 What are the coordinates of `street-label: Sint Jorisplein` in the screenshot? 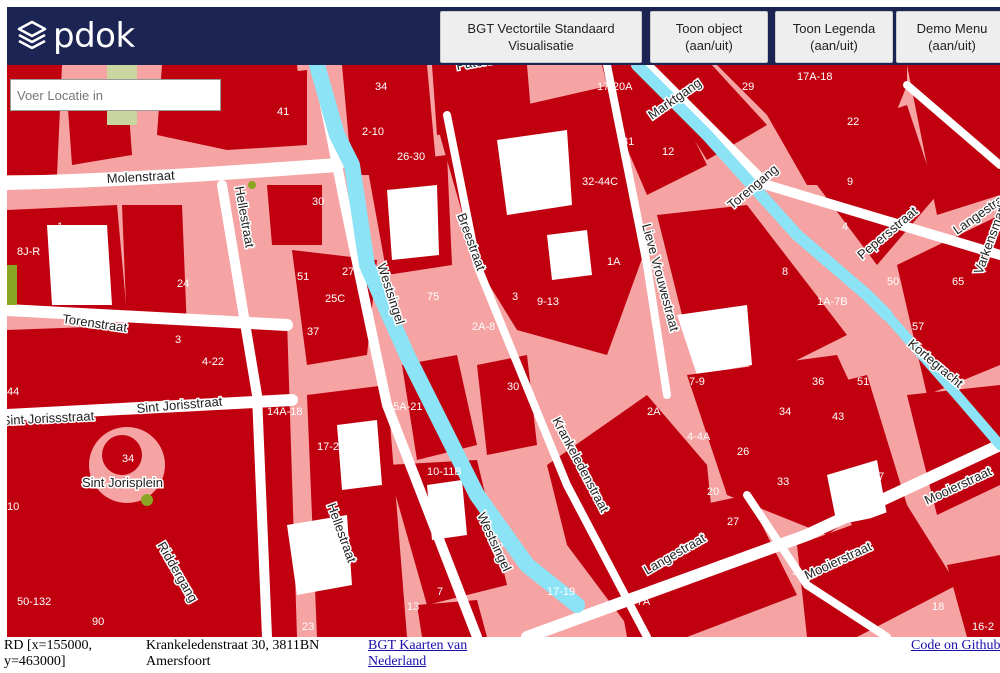 It's located at (122, 482).